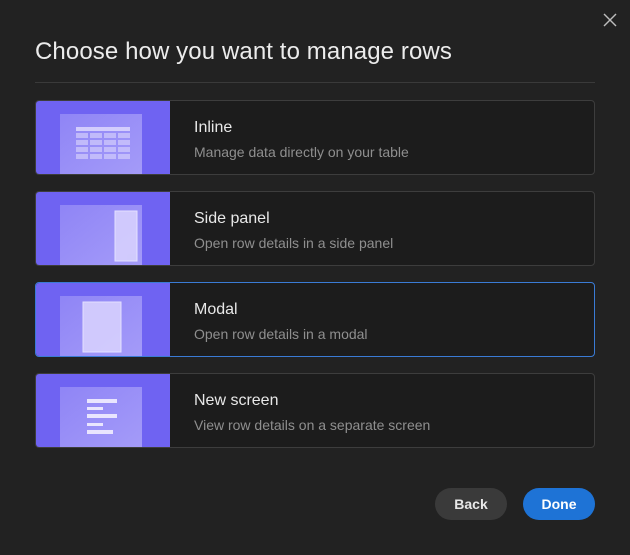  What do you see at coordinates (559, 504) in the screenshot?
I see `done-button: Done` at bounding box center [559, 504].